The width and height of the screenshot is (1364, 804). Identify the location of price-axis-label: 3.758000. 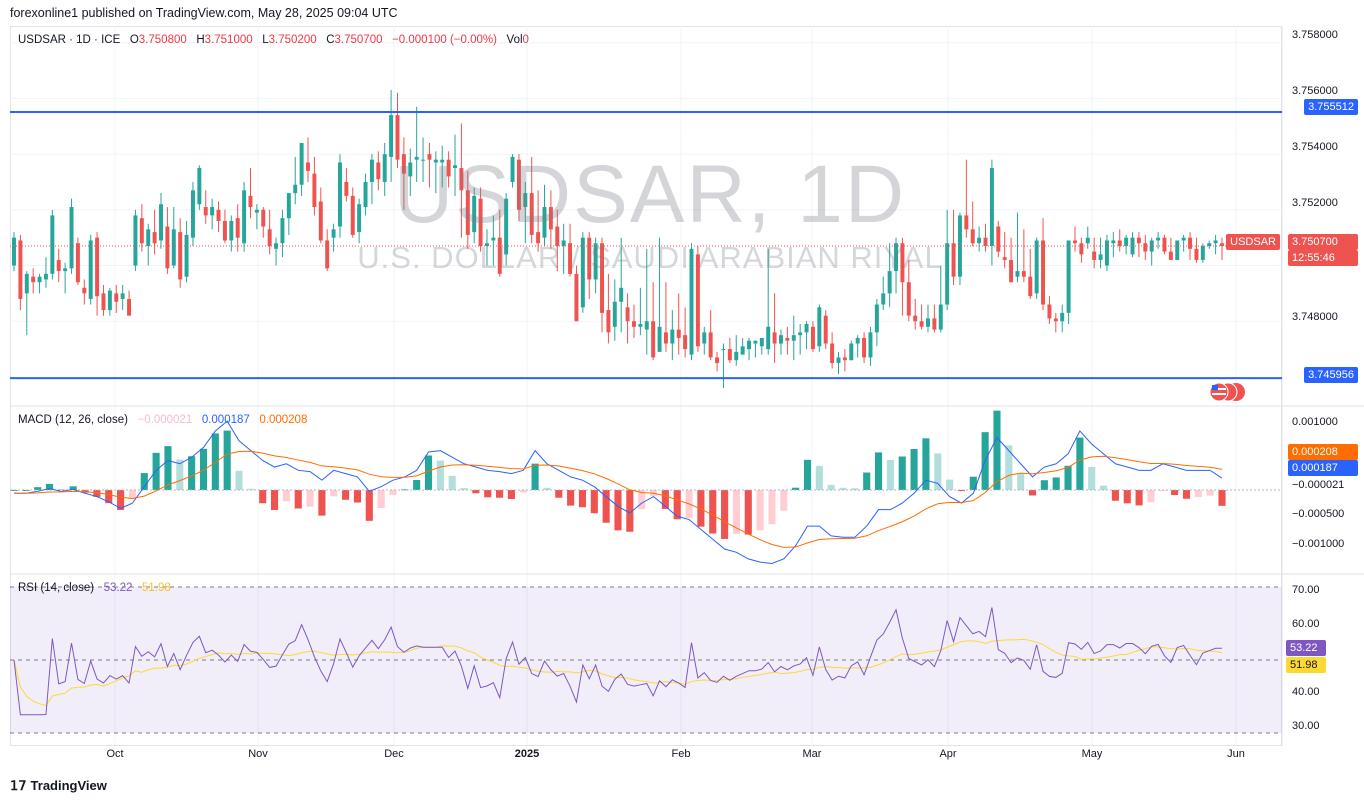
(1315, 35).